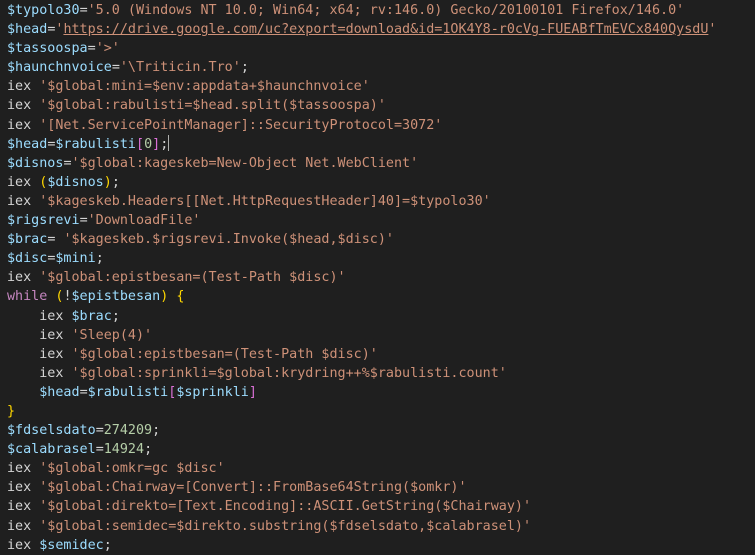 The image size is (755, 555). I want to click on string-token: '$global:omkr=gc $disc', so click(132, 469).